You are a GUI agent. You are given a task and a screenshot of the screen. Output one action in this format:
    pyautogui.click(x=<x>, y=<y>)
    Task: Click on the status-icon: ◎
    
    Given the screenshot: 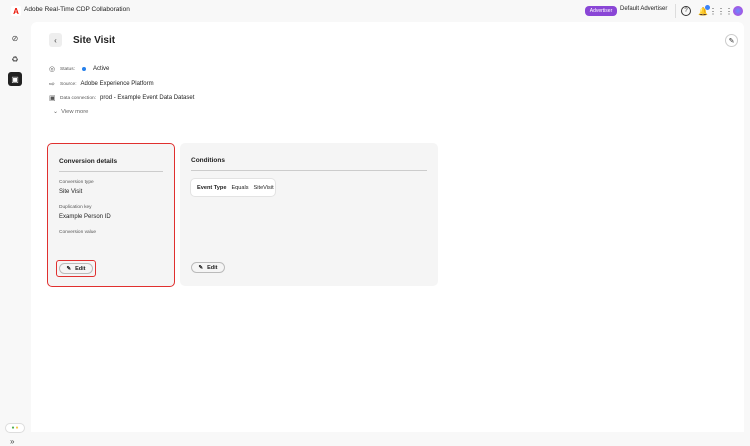 What is the action you would take?
    pyautogui.click(x=52, y=69)
    